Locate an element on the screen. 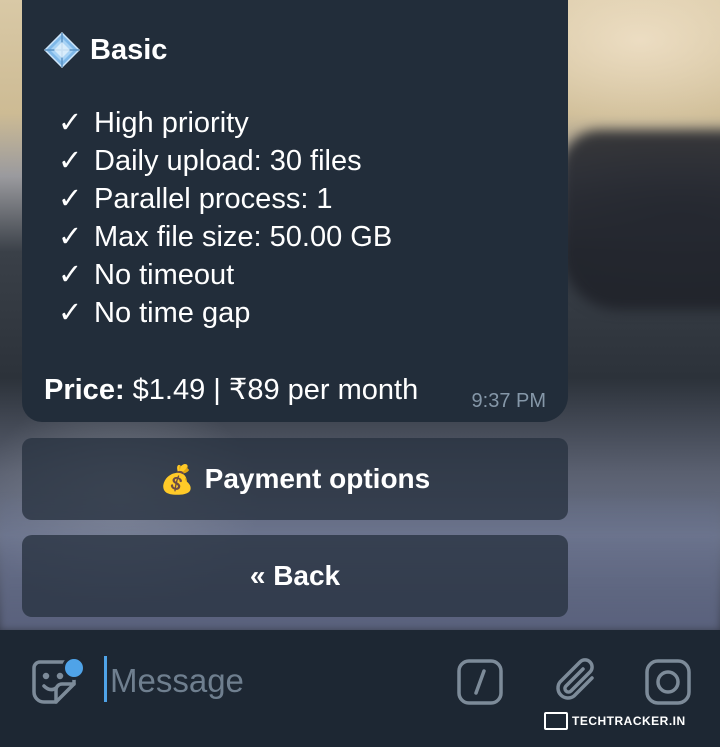  list-item: ✓ No timeout is located at coordinates (225, 275).